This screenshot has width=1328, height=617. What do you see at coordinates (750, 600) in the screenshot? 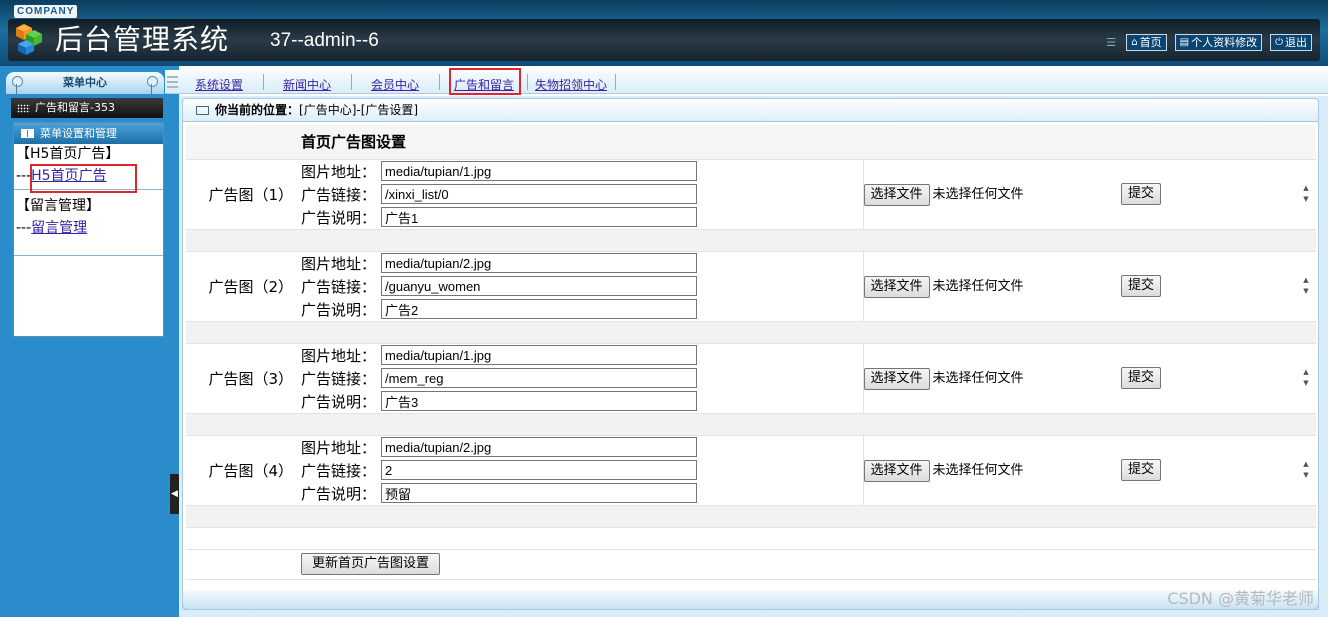
I see `content-footer` at bounding box center [750, 600].